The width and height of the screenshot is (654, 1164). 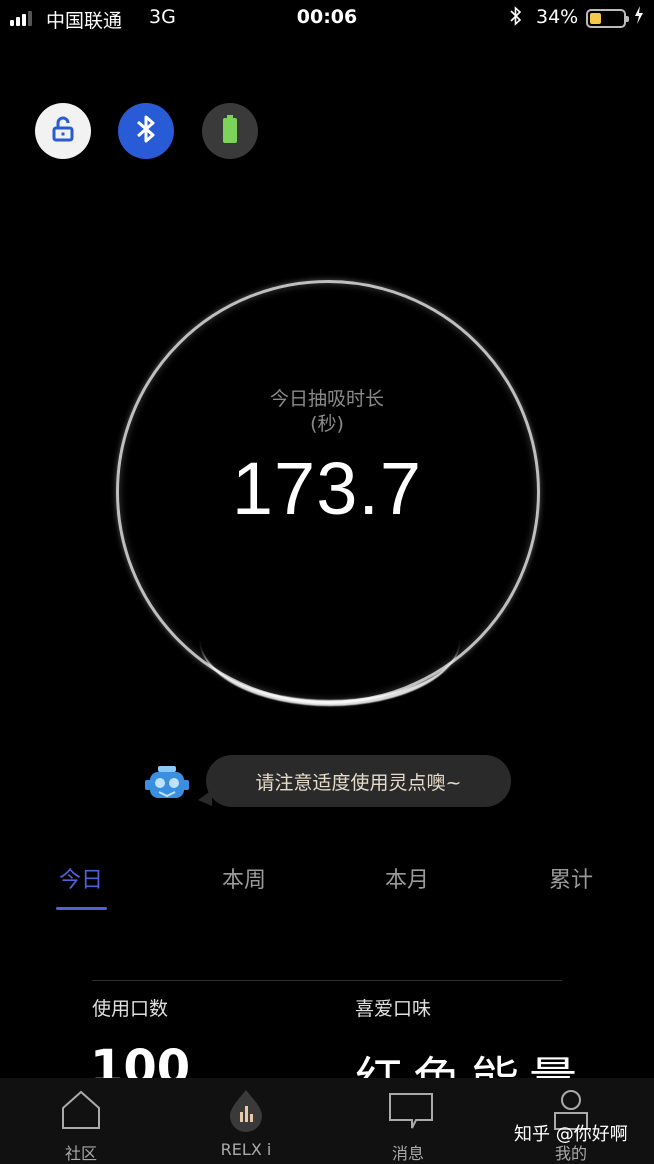 I want to click on gauge-title: 今日抽吸时长, so click(x=326, y=399).